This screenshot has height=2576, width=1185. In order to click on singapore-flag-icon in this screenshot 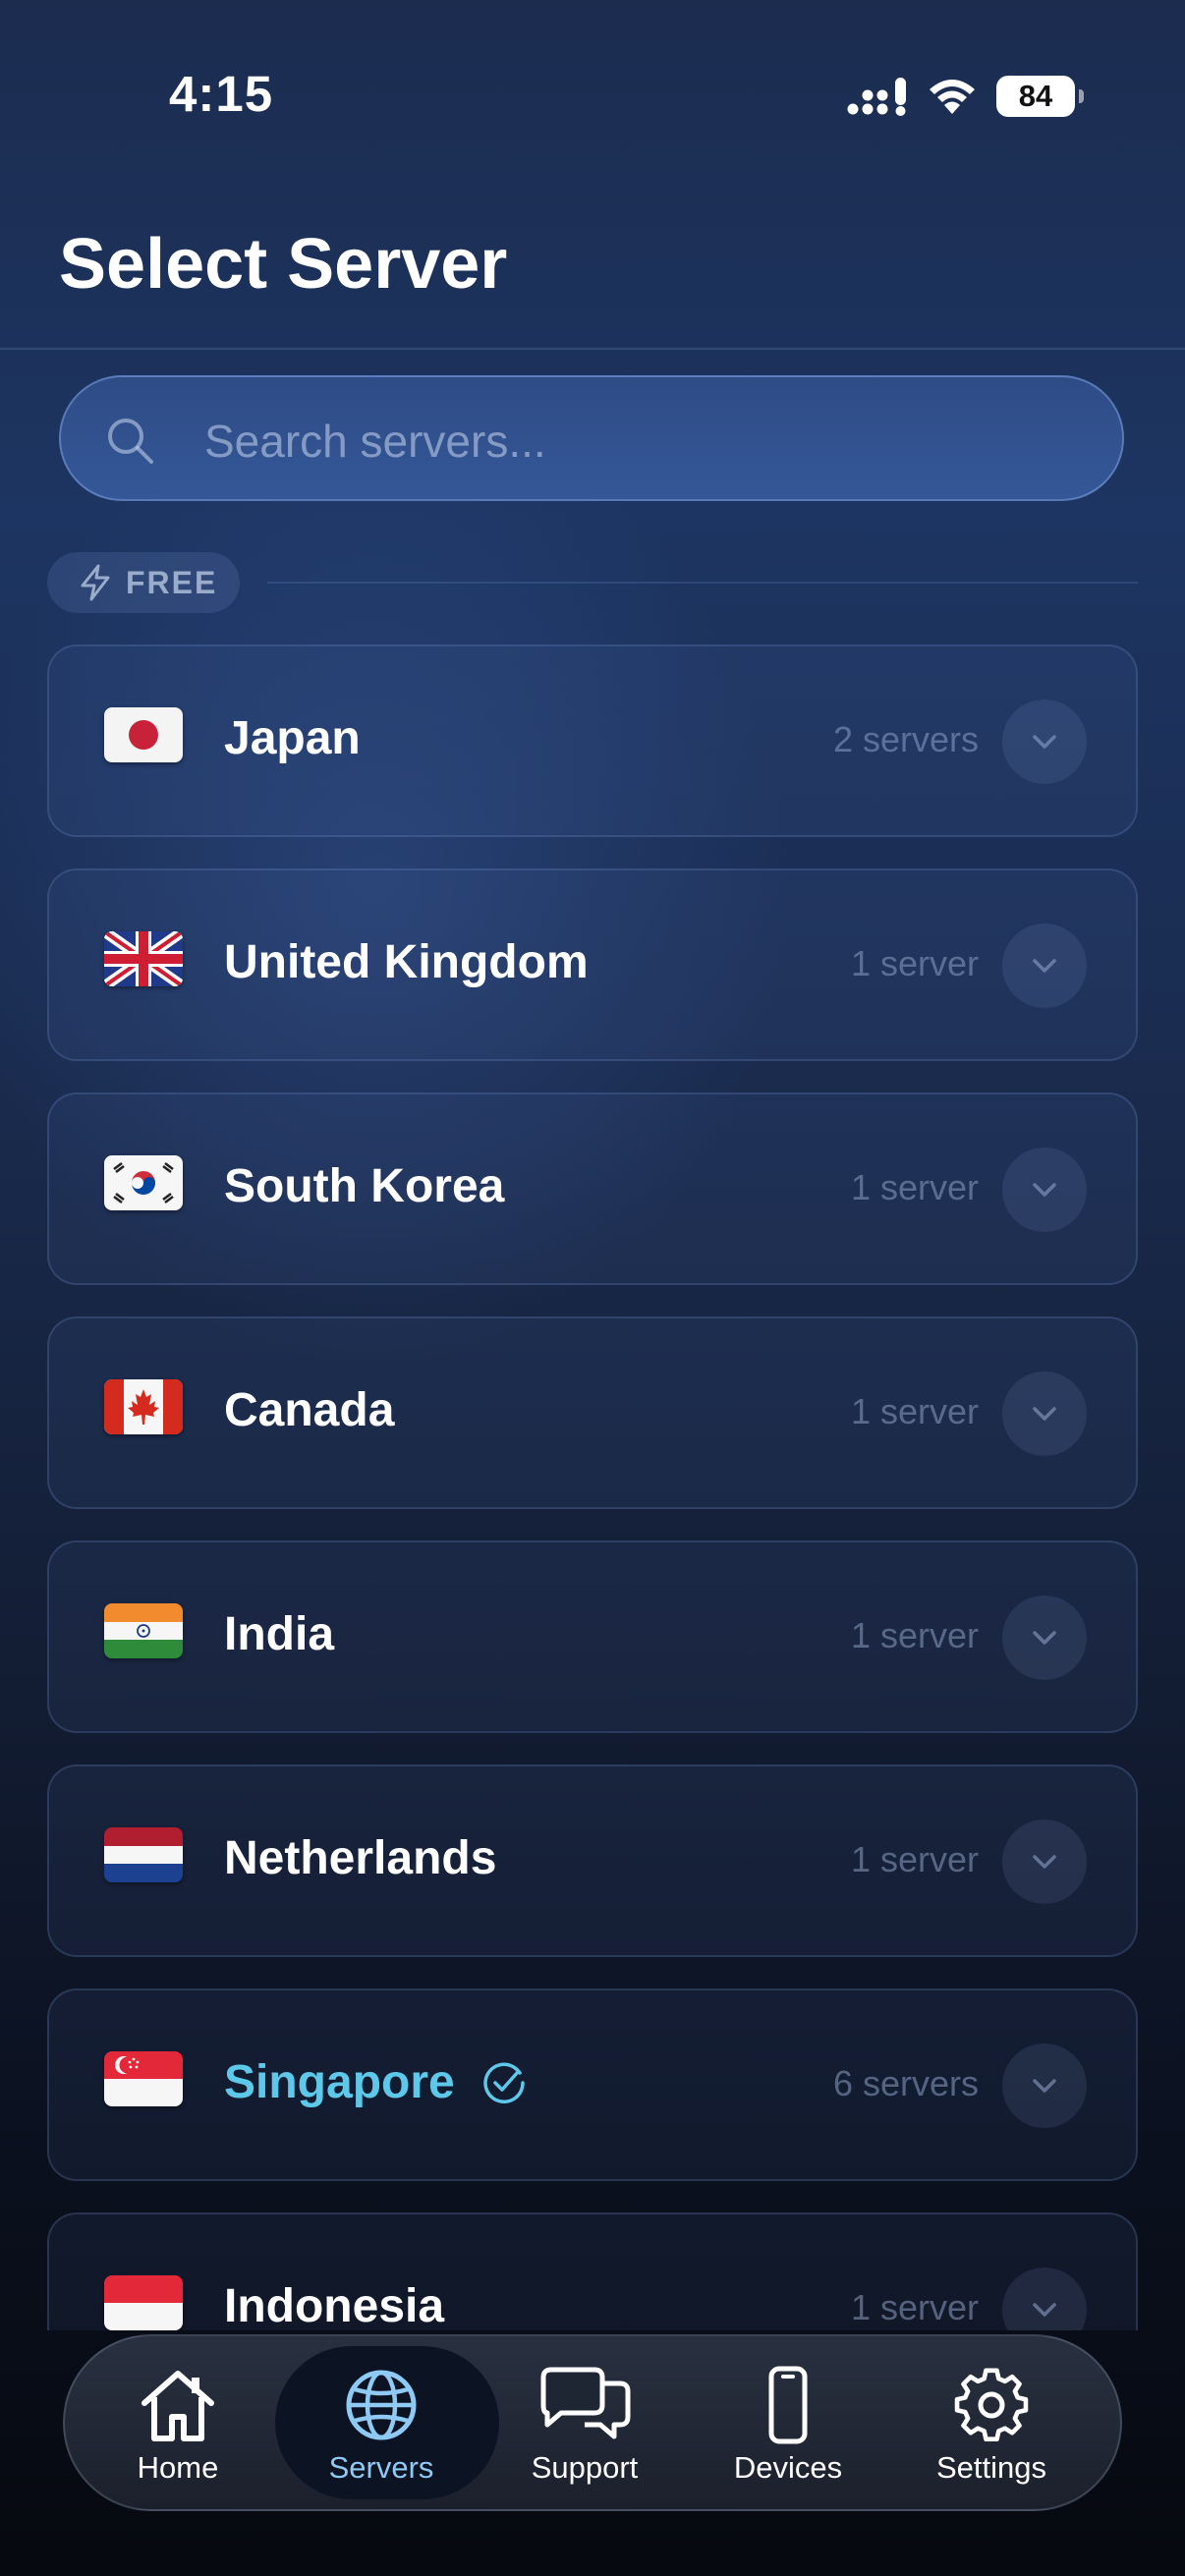, I will do `click(144, 2078)`.